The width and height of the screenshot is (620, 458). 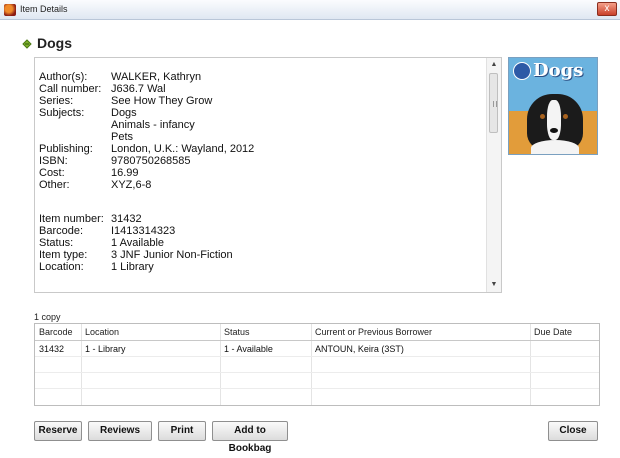 I want to click on detail-label: Item number:, so click(x=71, y=219).